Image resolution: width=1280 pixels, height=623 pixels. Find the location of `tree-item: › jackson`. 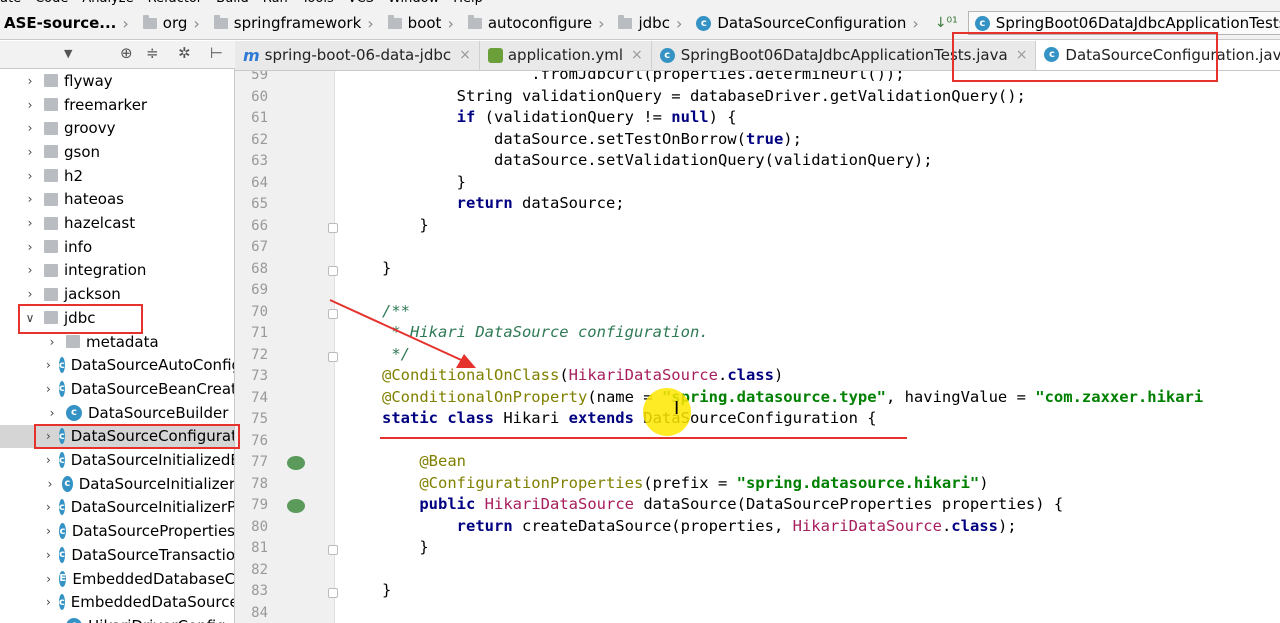

tree-item: › jackson is located at coordinates (117, 294).